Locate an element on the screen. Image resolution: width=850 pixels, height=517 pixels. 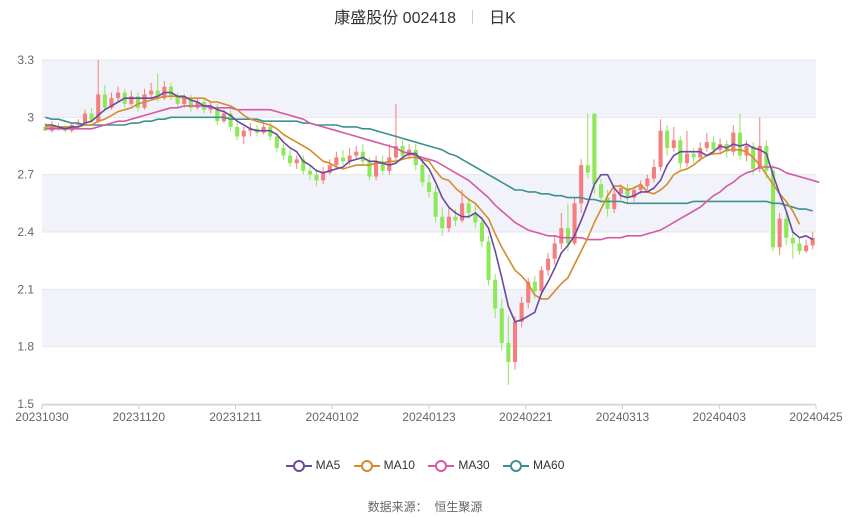
legend-item-ma30: MA30 is located at coordinates (459, 465).